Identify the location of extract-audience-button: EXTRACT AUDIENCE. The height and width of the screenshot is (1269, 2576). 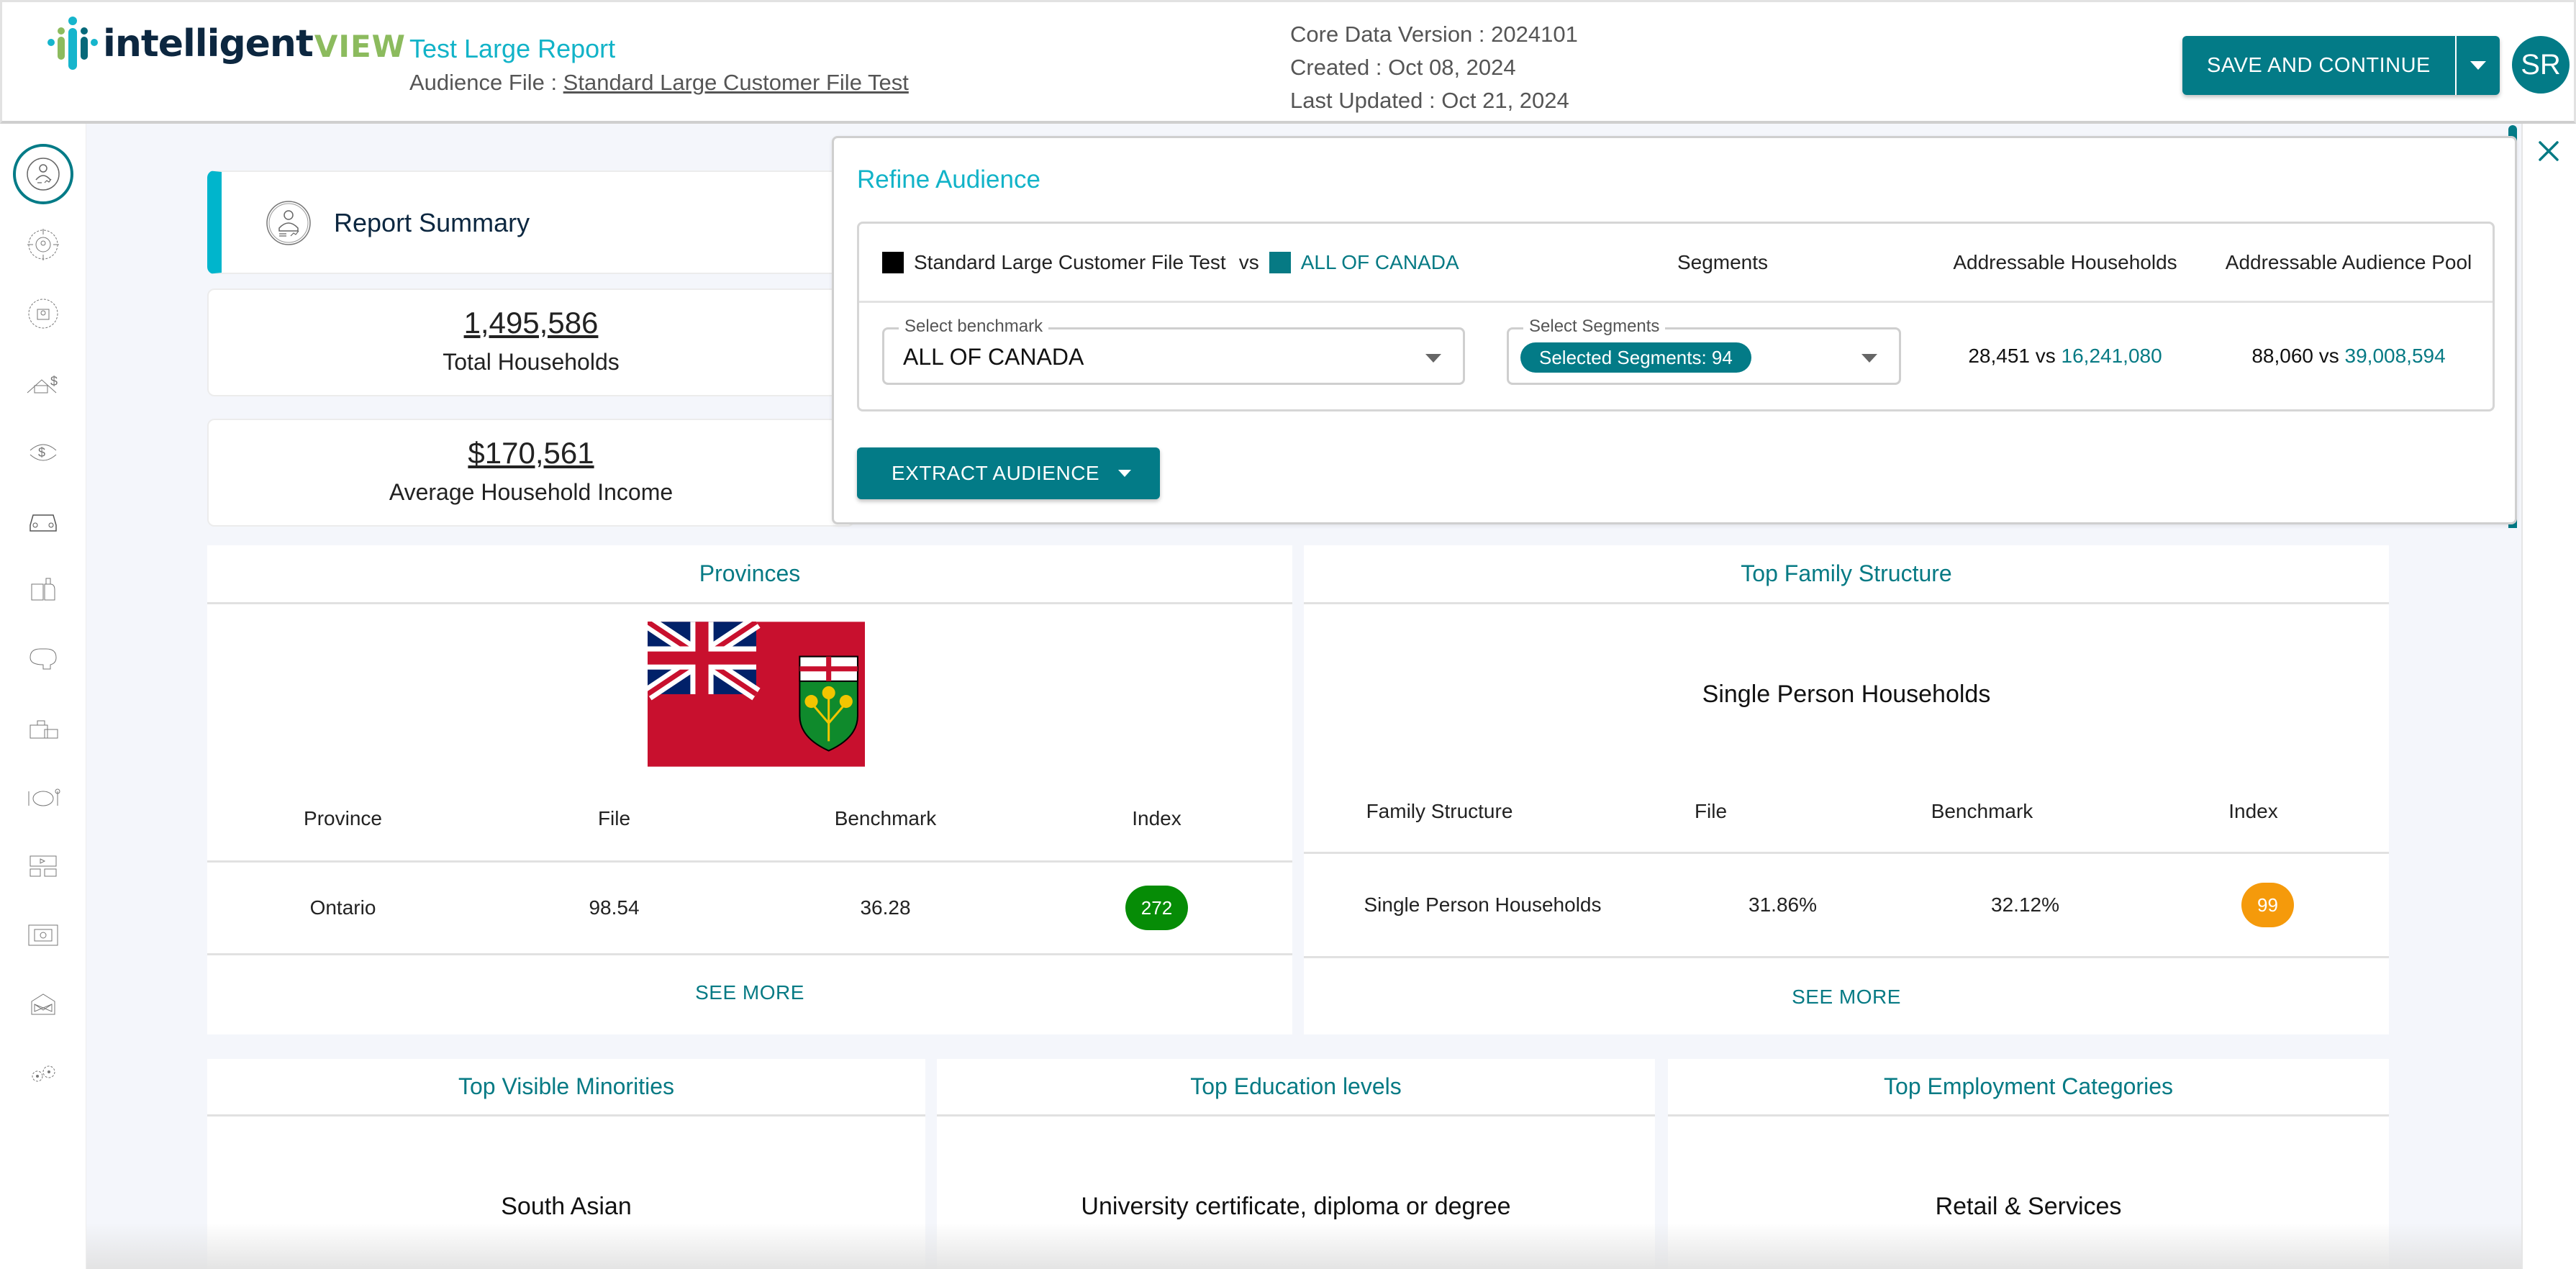
(1009, 473).